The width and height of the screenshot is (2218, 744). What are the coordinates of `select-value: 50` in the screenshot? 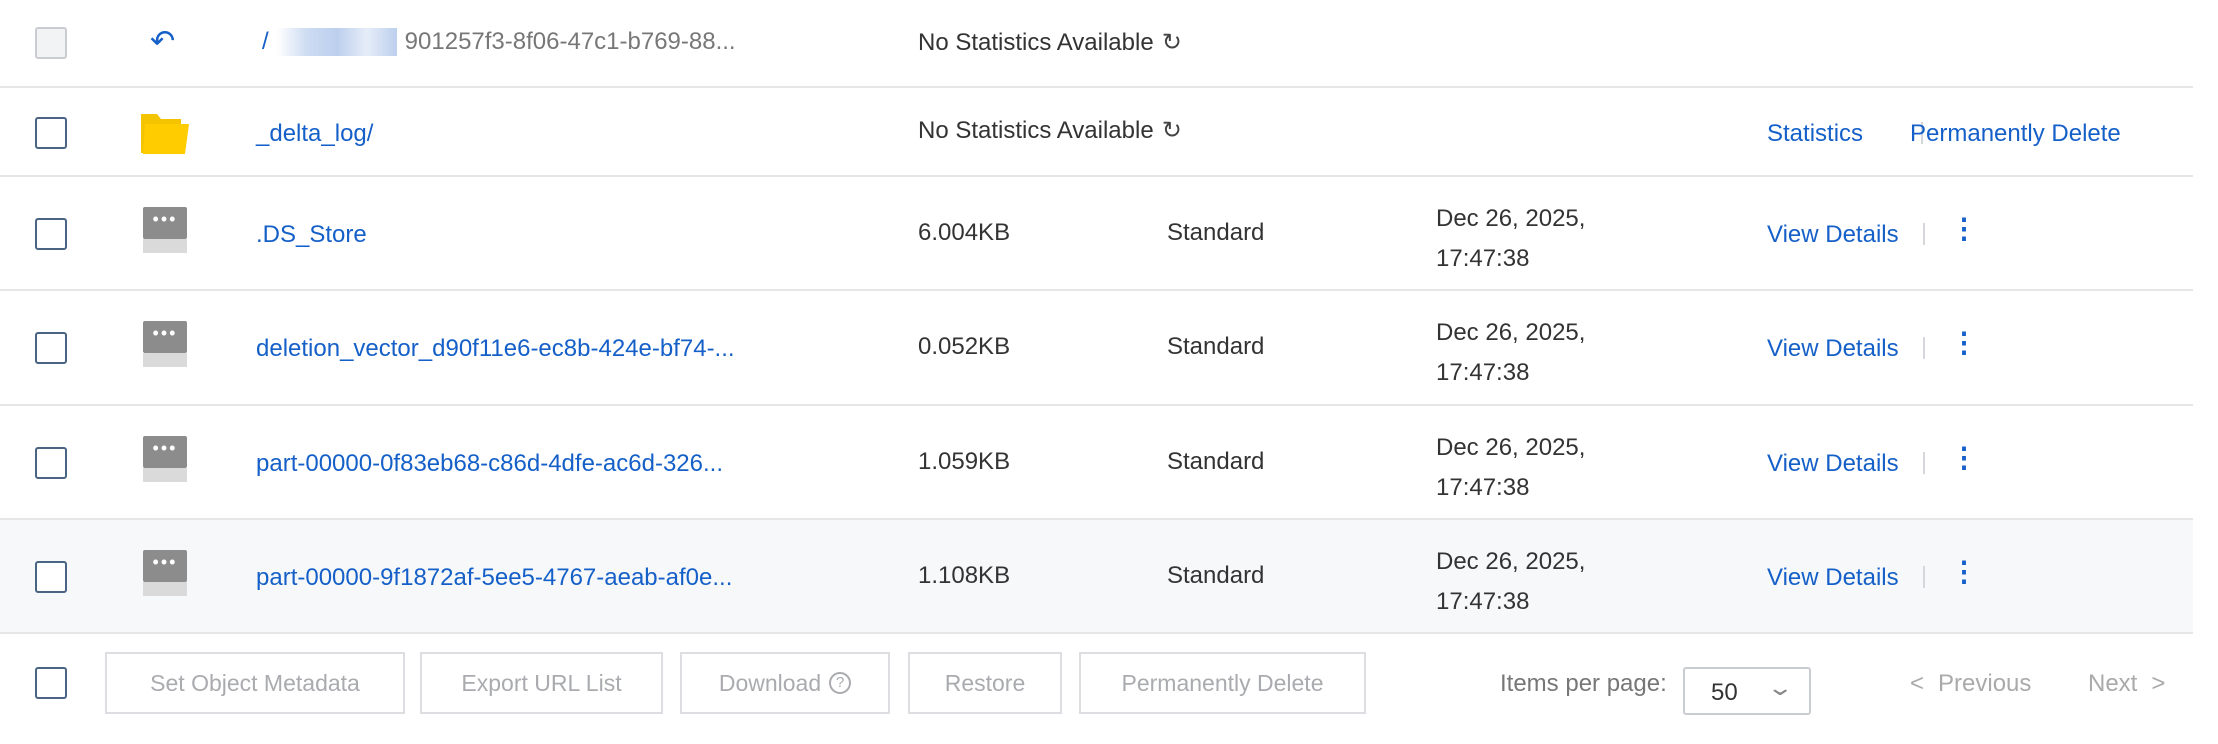 It's located at (1724, 692).